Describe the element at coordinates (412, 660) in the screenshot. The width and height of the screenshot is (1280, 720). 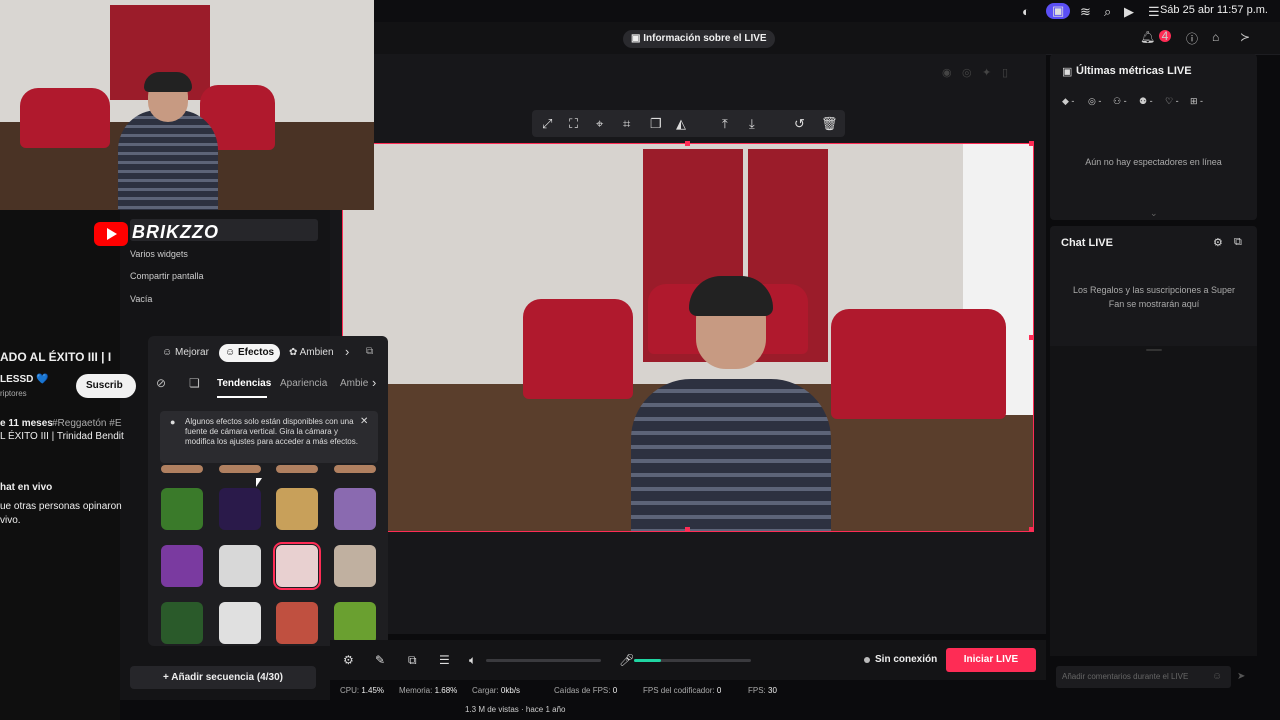
I see `layout-icon: ⧉` at that location.